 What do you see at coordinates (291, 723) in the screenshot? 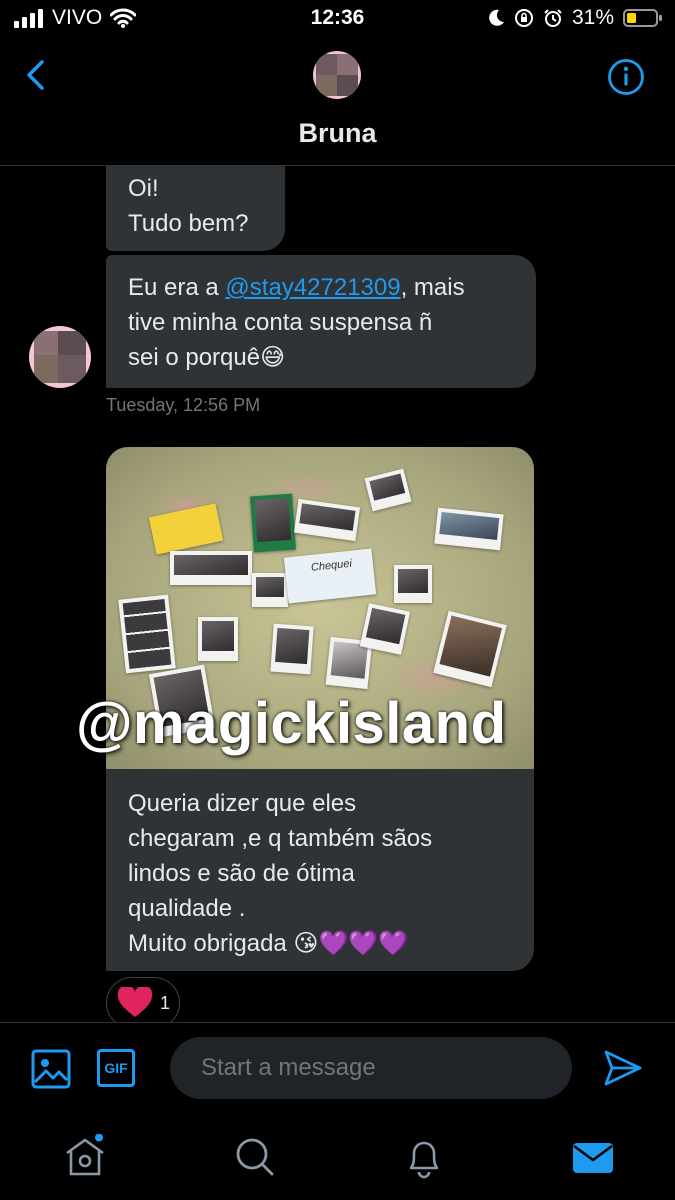
I see `watermark-text: @magickisland` at bounding box center [291, 723].